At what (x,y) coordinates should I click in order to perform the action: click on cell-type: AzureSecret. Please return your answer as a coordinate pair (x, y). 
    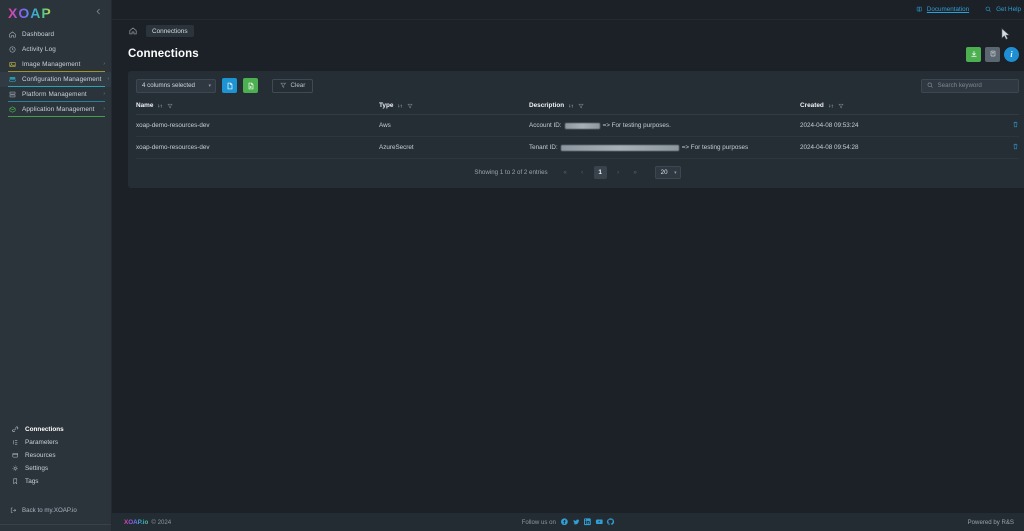
    Looking at the image, I should click on (454, 147).